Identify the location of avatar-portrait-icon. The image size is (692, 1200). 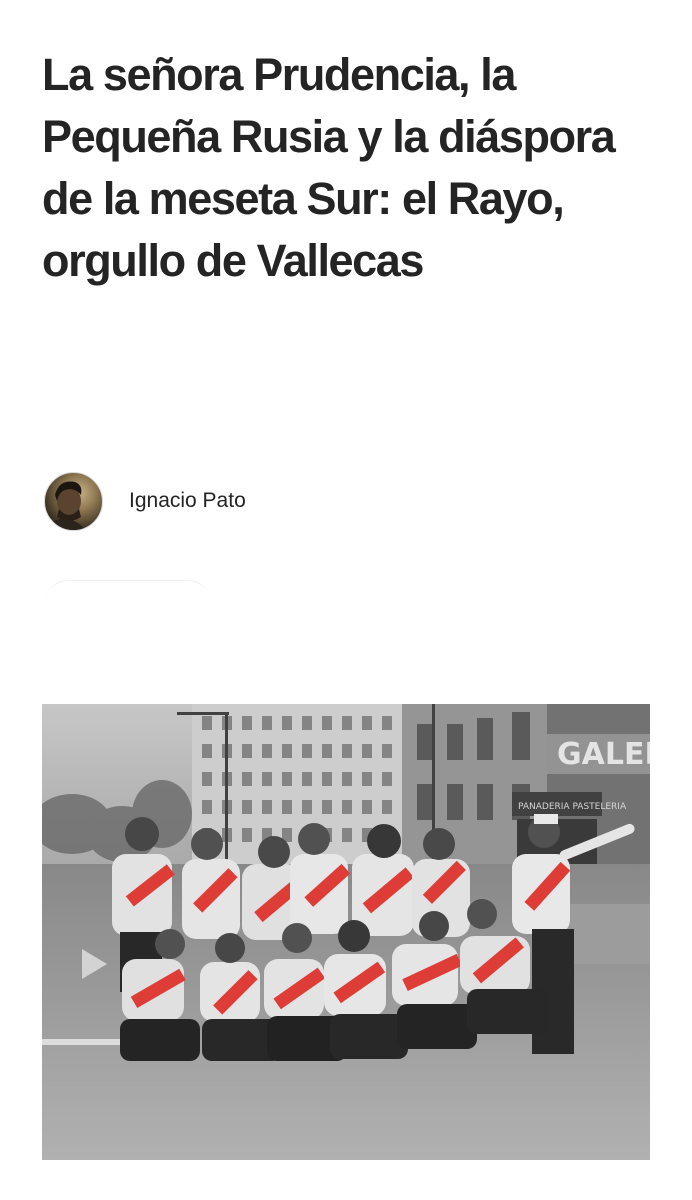
(66, 505).